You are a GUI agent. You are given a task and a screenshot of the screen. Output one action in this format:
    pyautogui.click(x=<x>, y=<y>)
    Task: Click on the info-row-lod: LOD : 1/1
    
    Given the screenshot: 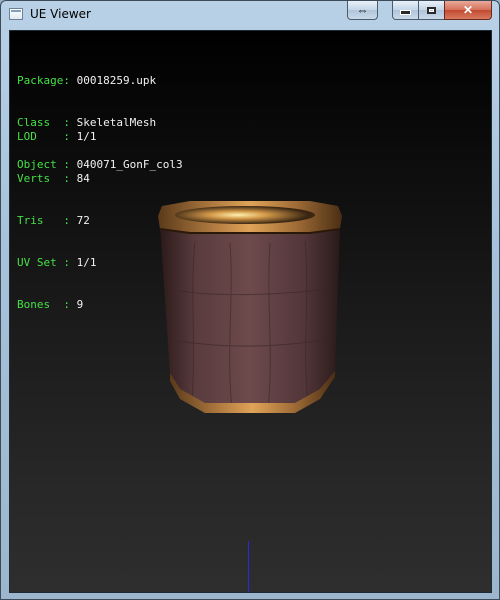 What is the action you would take?
    pyautogui.click(x=56, y=137)
    